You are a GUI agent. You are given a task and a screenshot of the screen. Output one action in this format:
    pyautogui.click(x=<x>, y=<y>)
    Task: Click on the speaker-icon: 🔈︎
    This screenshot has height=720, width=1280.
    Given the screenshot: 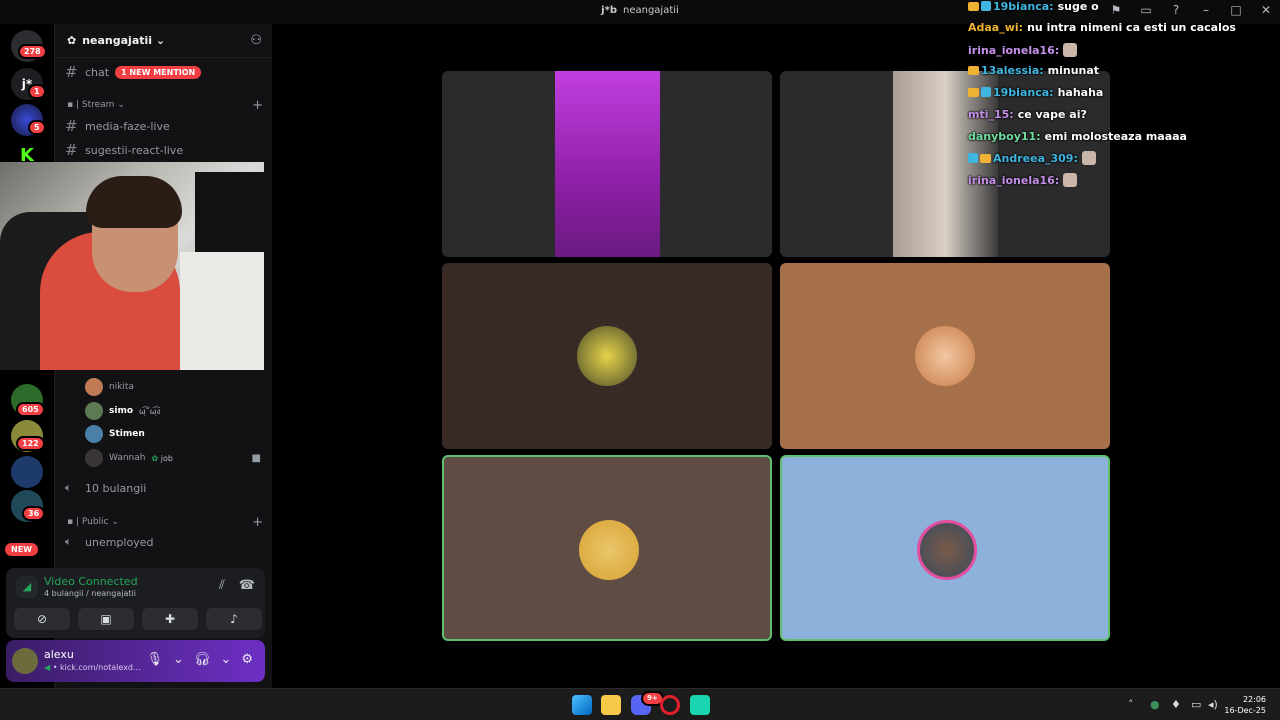 What is the action you would take?
    pyautogui.click(x=68, y=541)
    